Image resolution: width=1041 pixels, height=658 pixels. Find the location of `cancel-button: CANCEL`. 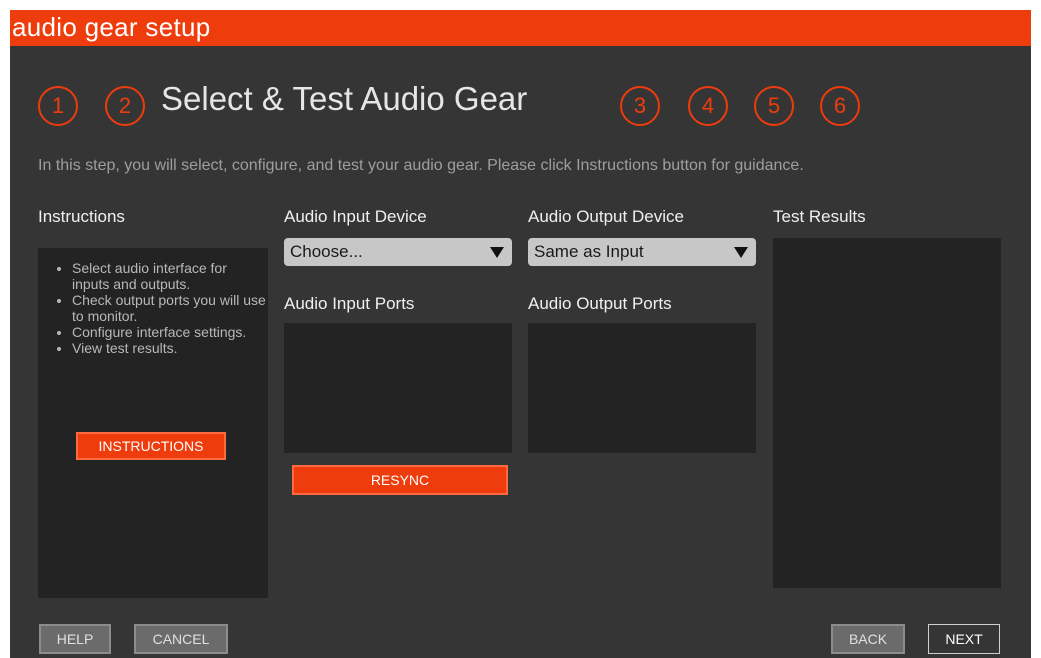

cancel-button: CANCEL is located at coordinates (181, 639).